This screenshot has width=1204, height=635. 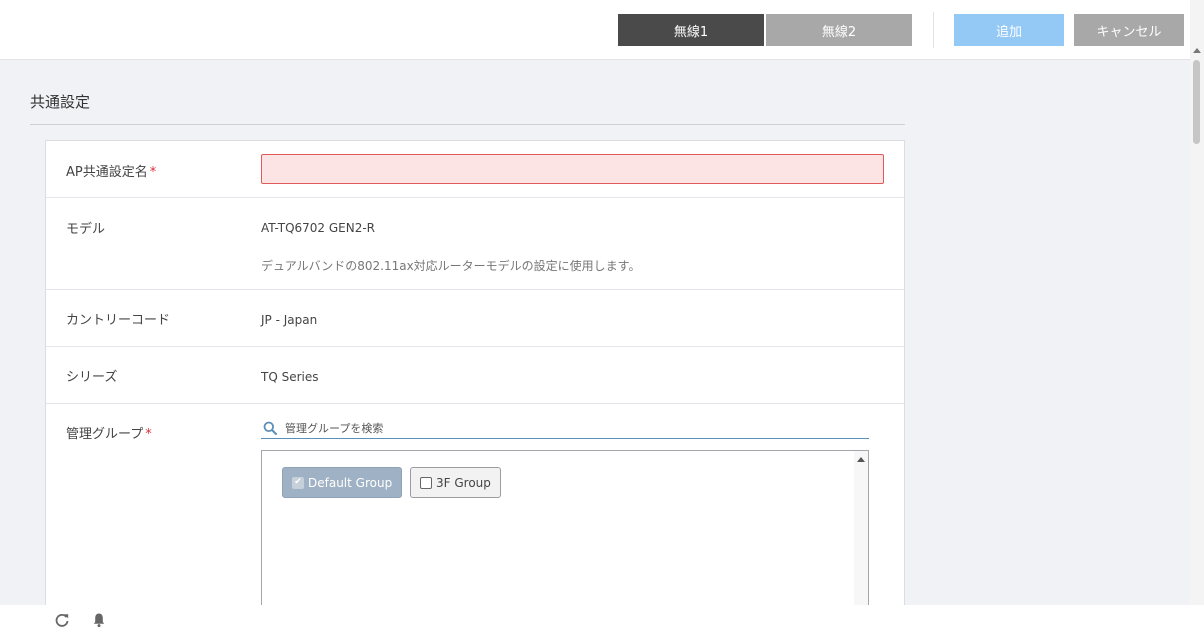 What do you see at coordinates (565, 535) in the screenshot?
I see `group-list: ✔ Default Group 3F Group` at bounding box center [565, 535].